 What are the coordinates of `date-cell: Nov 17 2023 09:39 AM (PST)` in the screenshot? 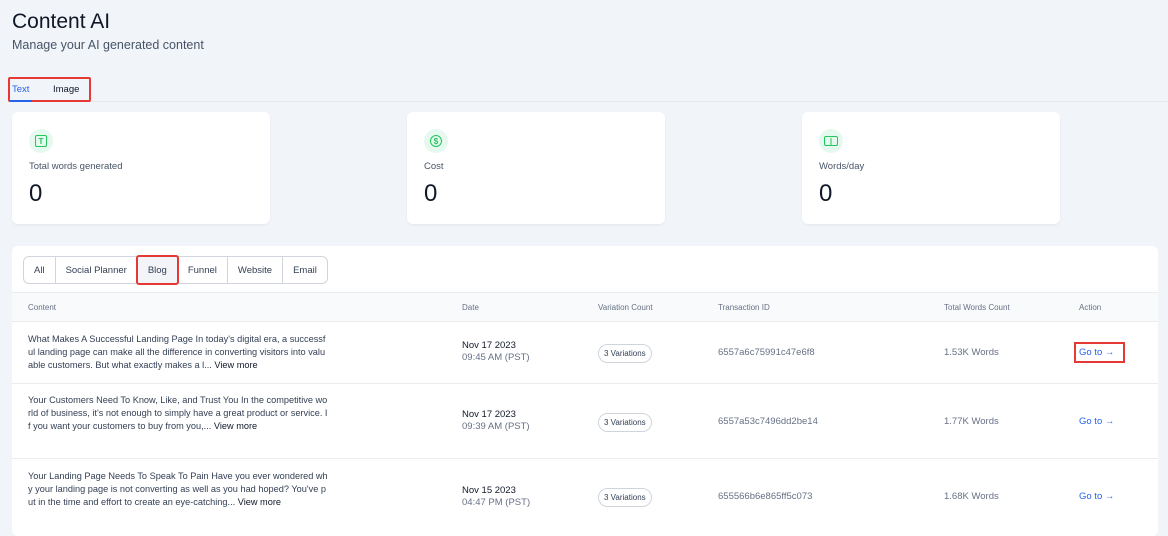 It's located at (496, 421).